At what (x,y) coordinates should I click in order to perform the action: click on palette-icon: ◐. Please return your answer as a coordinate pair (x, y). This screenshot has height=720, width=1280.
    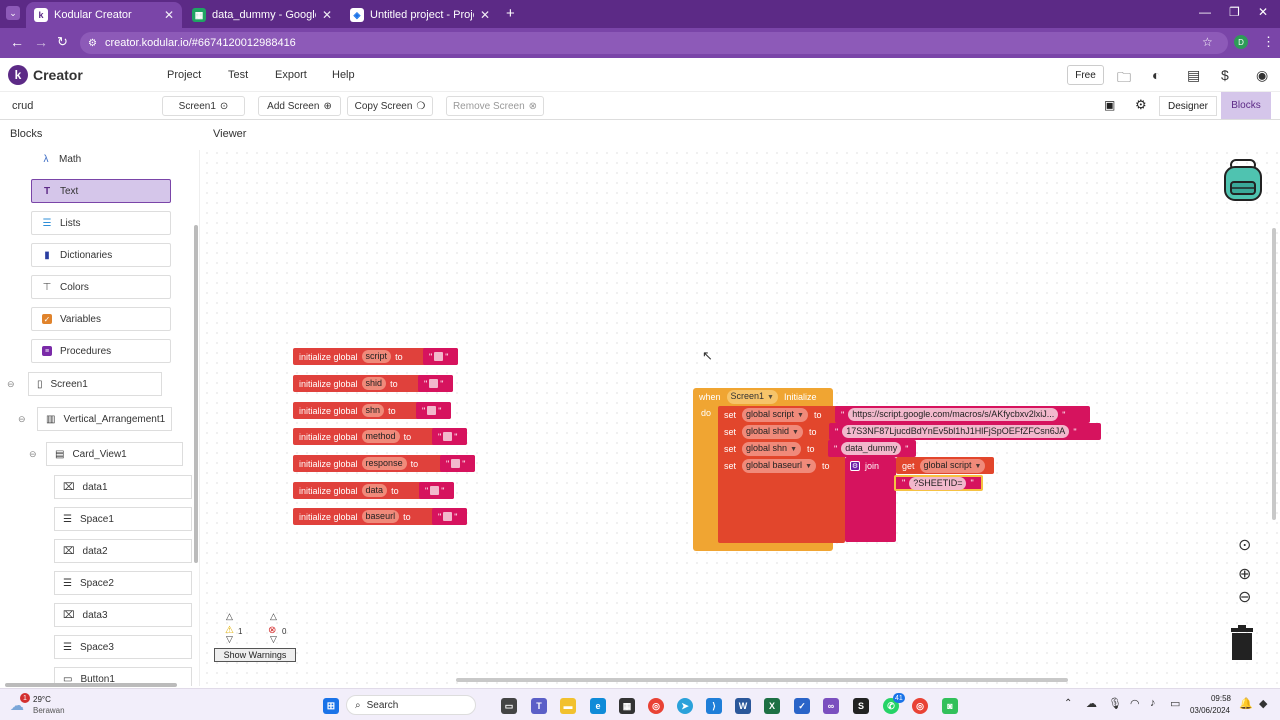
    Looking at the image, I should click on (1156, 75).